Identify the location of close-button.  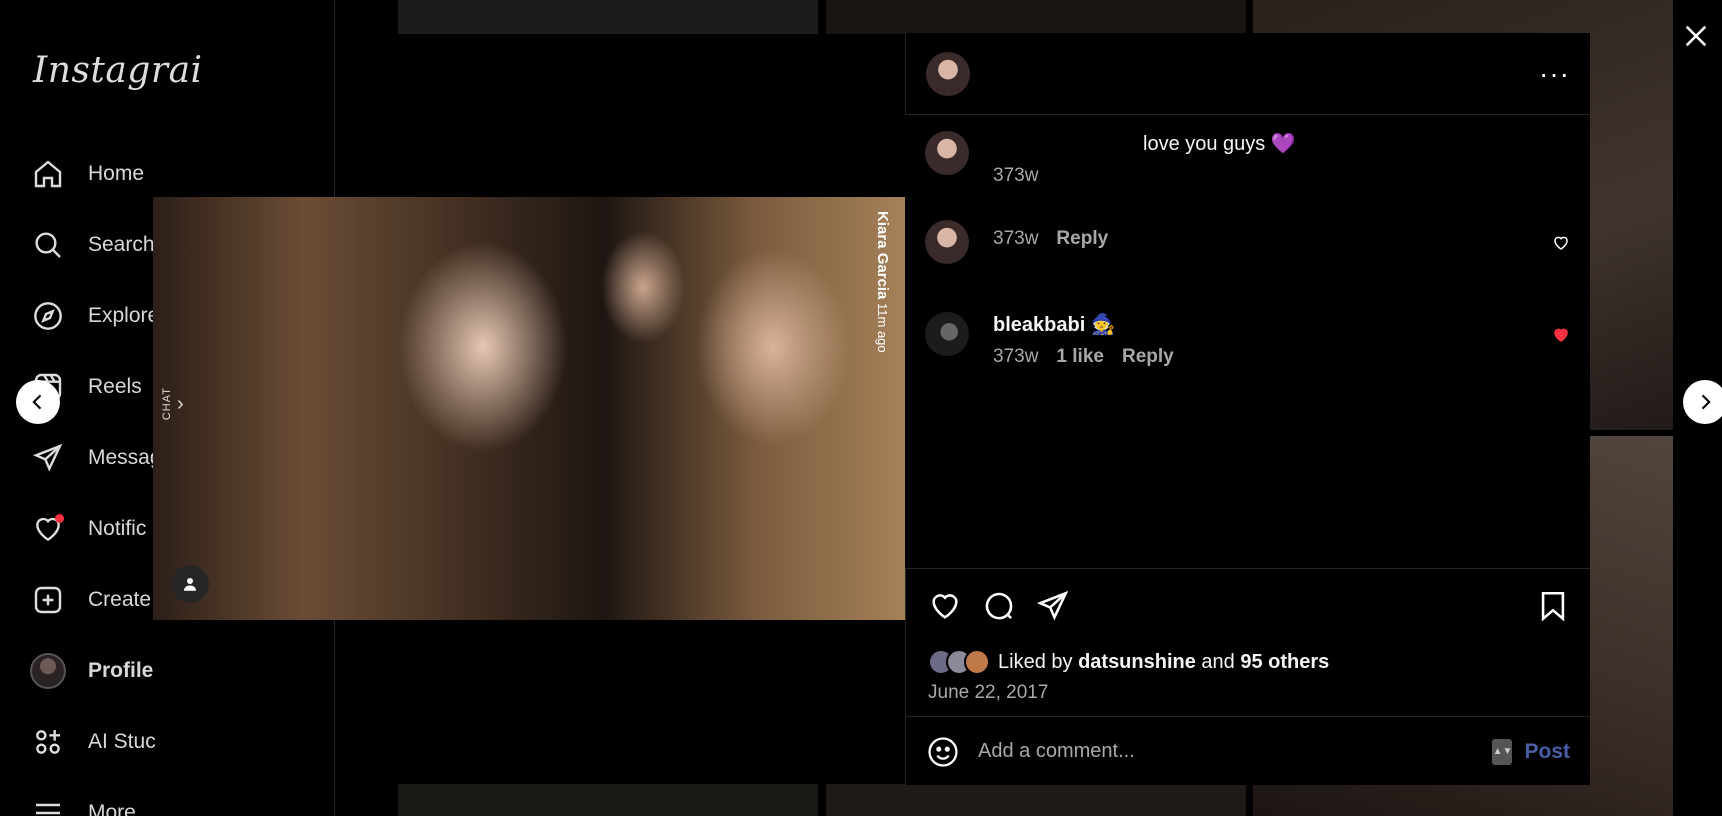
(1696, 36).